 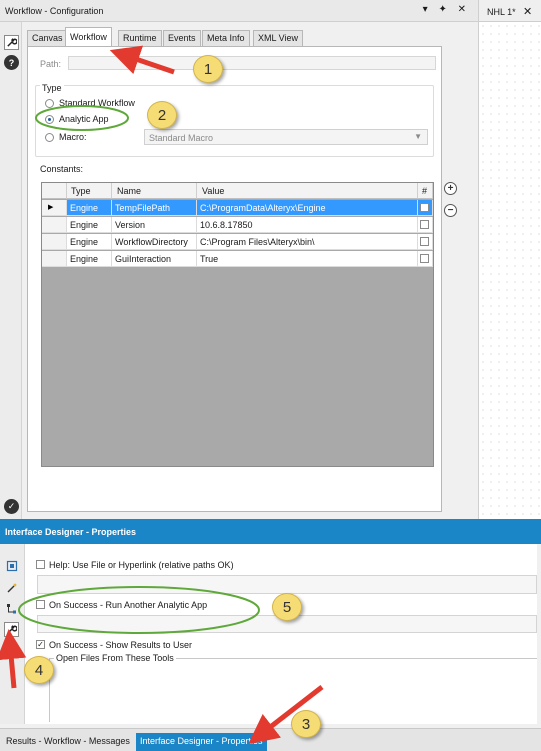 What do you see at coordinates (51, 64) in the screenshot?
I see `path-label: Path:` at bounding box center [51, 64].